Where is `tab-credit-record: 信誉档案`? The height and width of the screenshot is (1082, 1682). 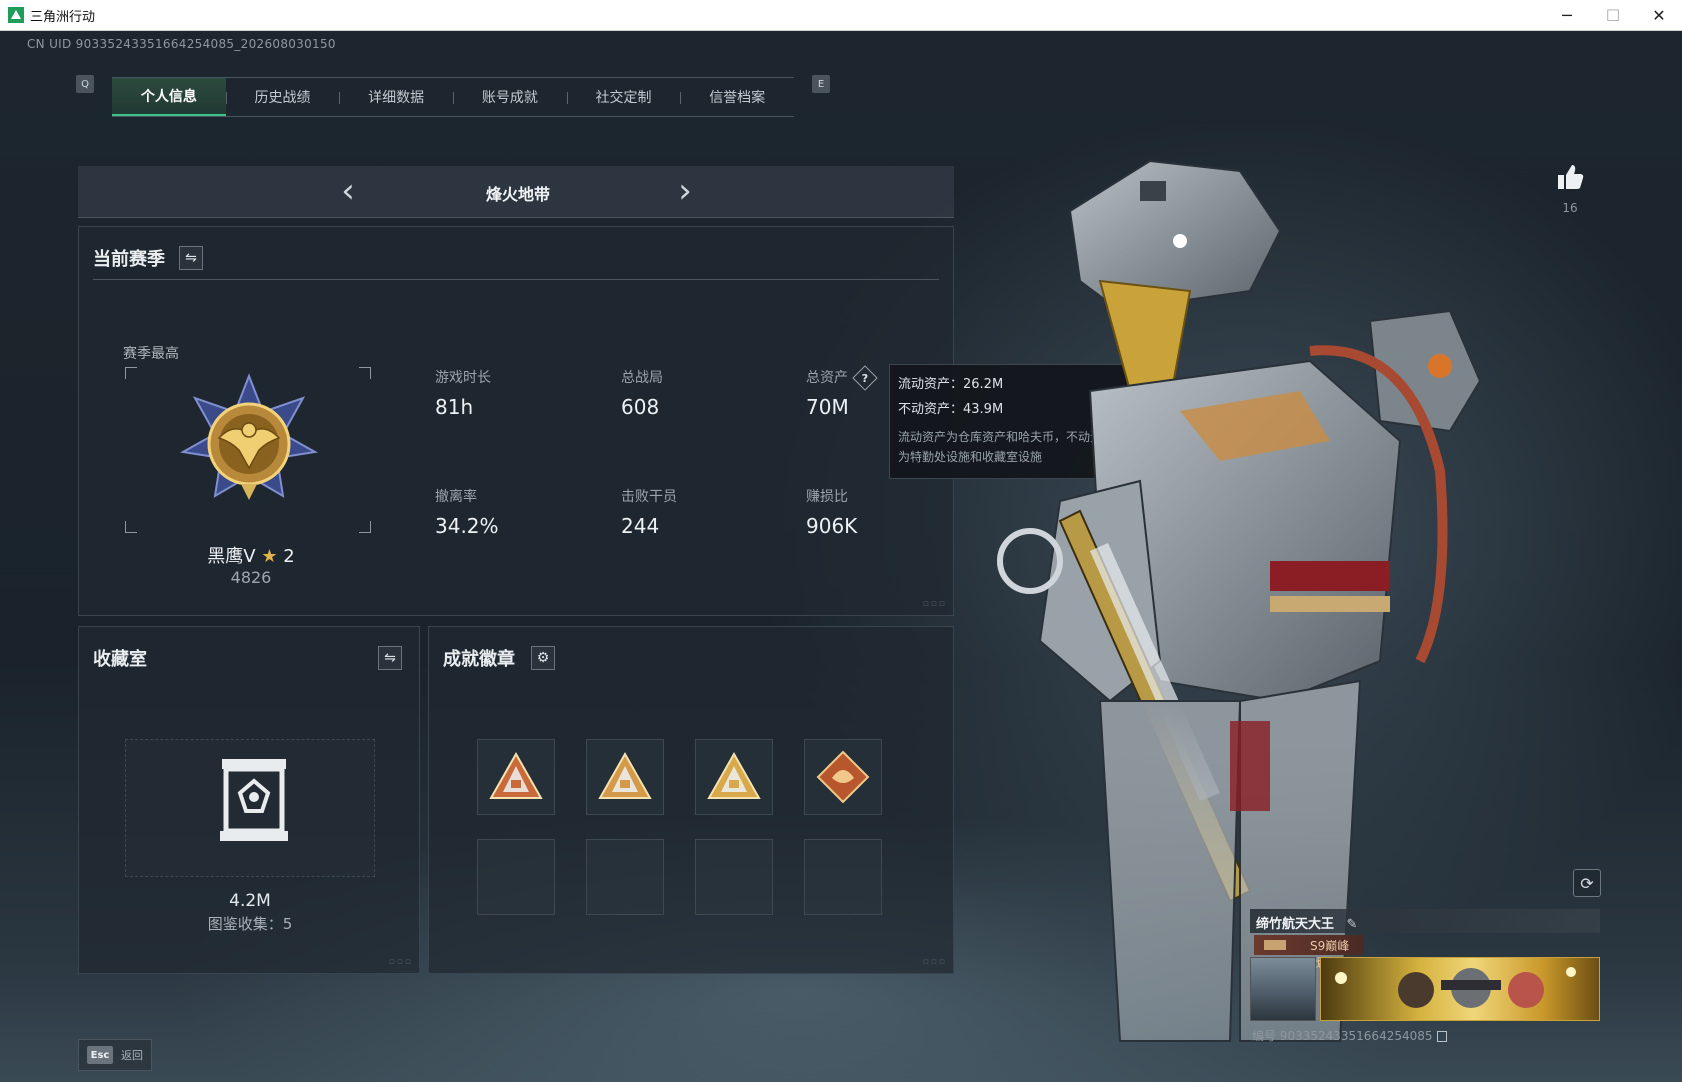
tab-credit-record: 信誉档案 is located at coordinates (737, 97).